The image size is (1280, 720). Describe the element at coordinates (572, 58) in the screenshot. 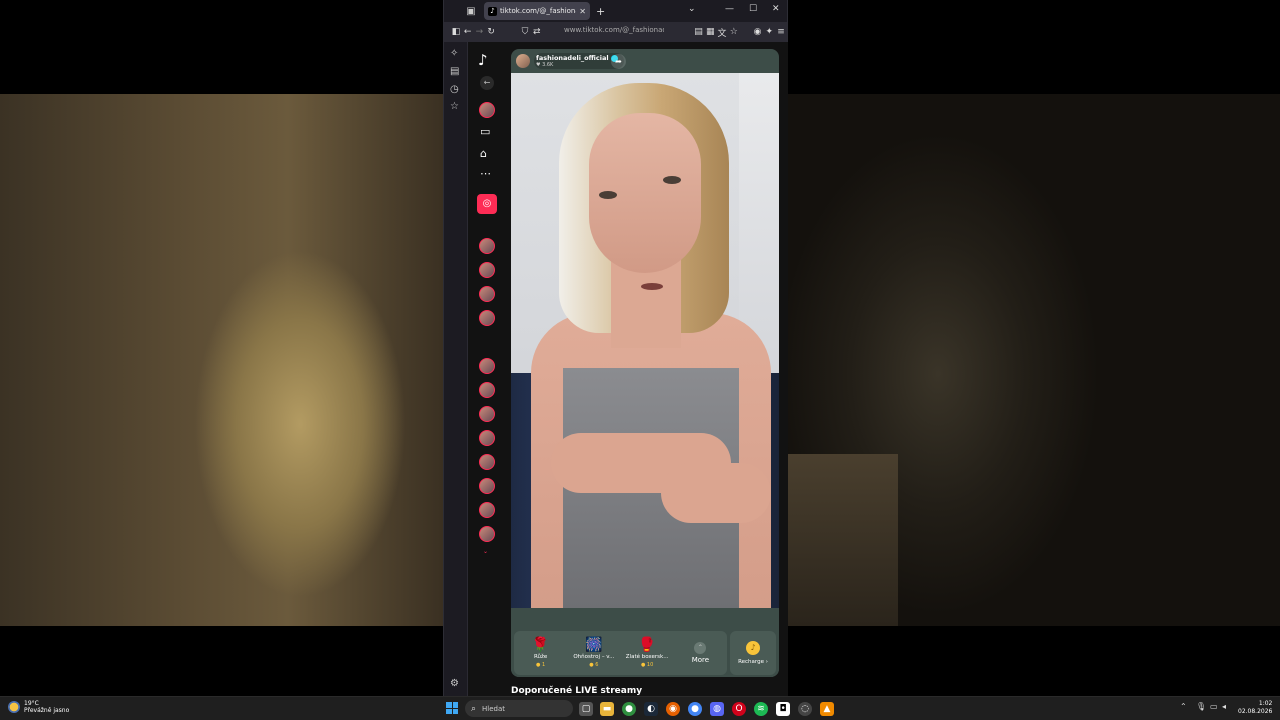

I see `host-name: fashionadeli_official` at that location.